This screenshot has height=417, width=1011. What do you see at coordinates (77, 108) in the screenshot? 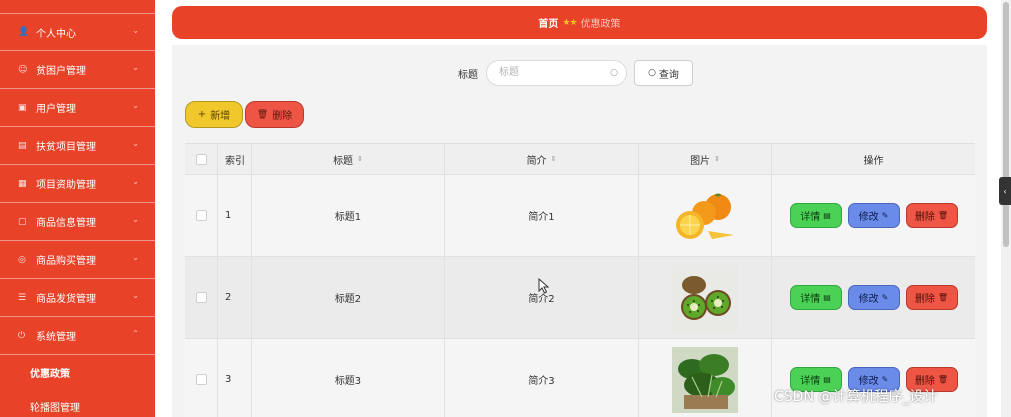
I see `sidebar-item-users: ▣ 用户管理 ⌄` at bounding box center [77, 108].